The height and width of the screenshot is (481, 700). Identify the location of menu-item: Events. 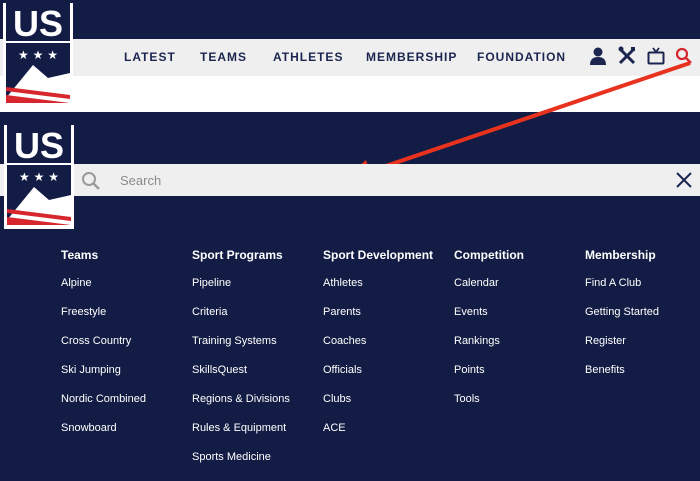
(519, 319).